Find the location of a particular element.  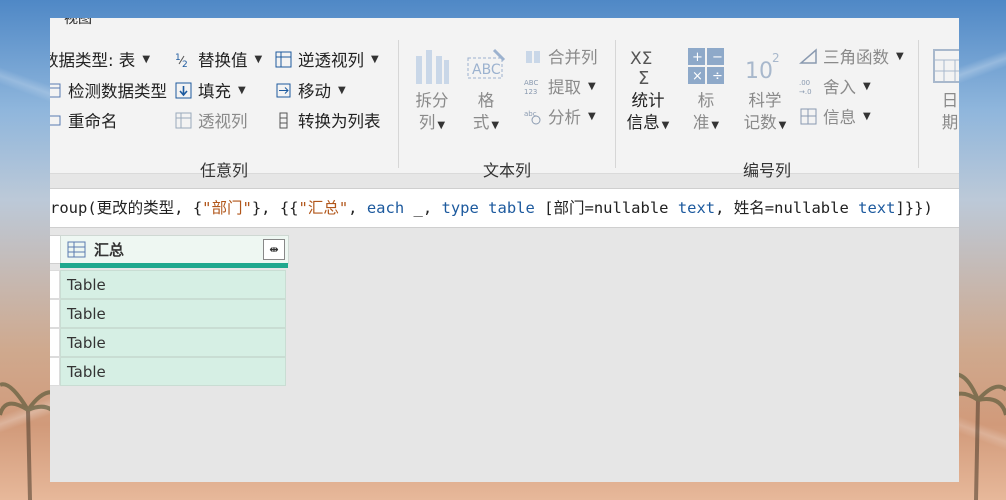

date-label-1: 日 is located at coordinates (950, 100).